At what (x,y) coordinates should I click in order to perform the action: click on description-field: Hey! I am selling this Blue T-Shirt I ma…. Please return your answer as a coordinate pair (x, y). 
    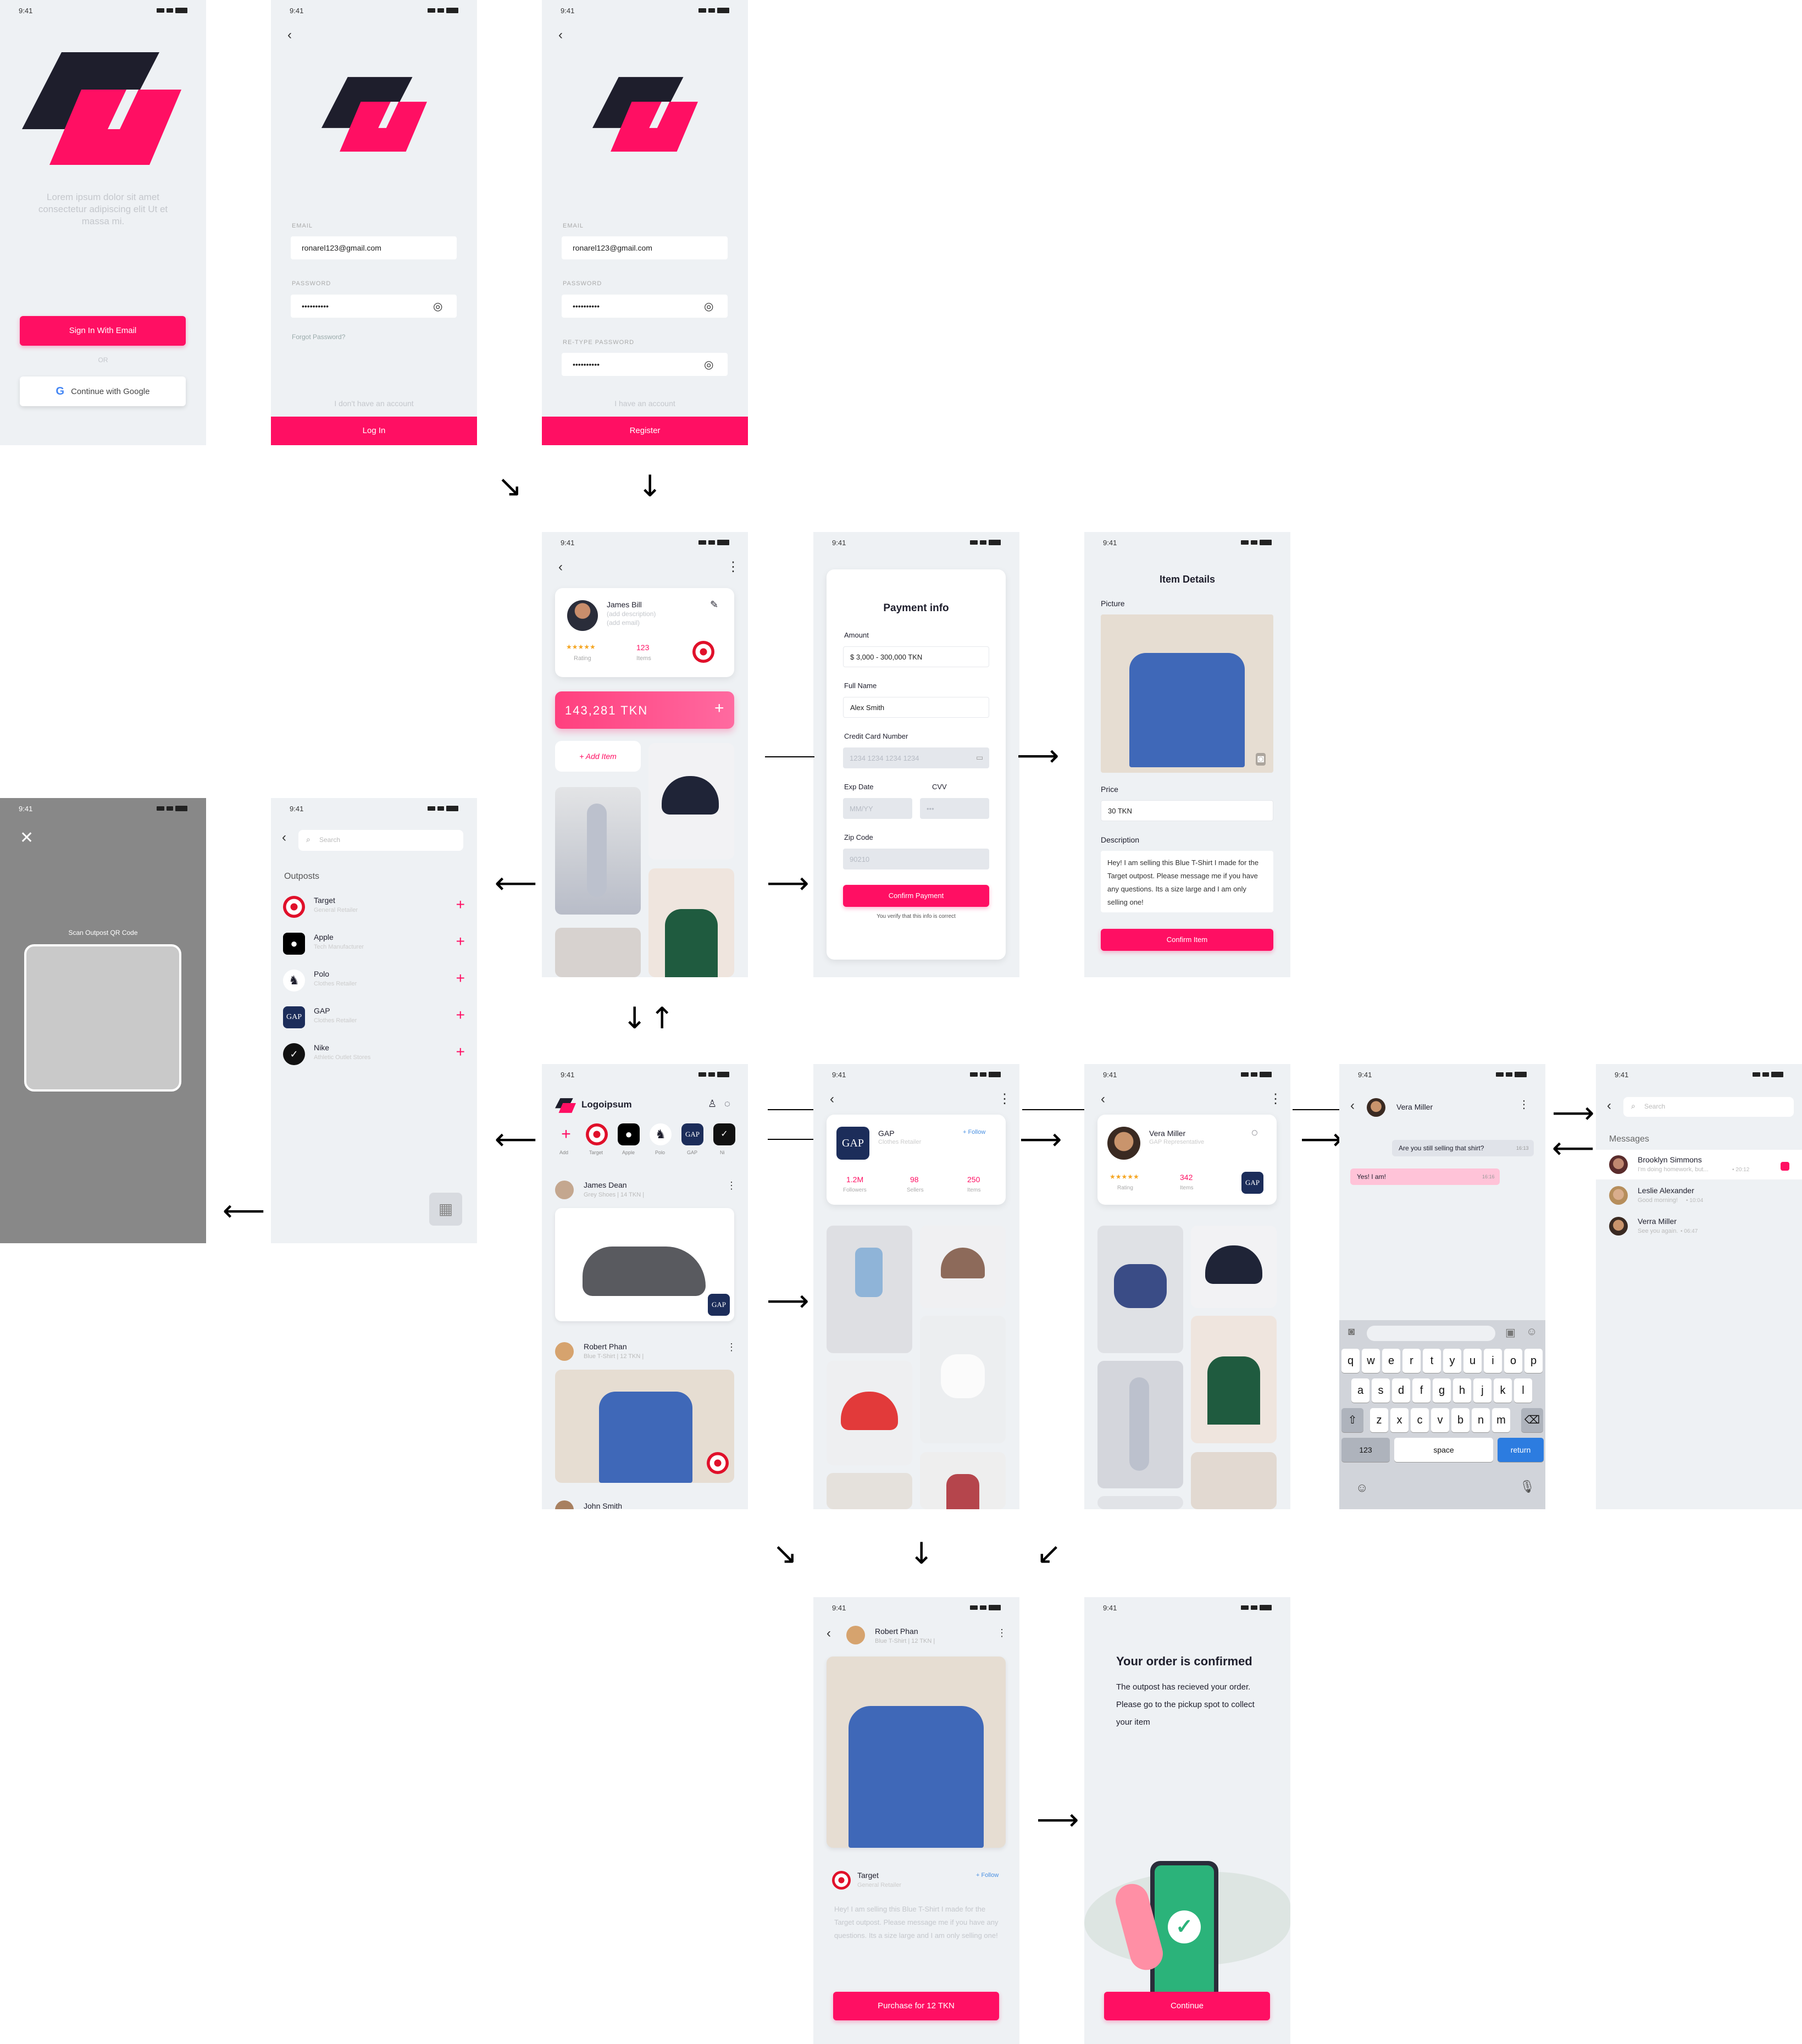
    Looking at the image, I should click on (1187, 881).